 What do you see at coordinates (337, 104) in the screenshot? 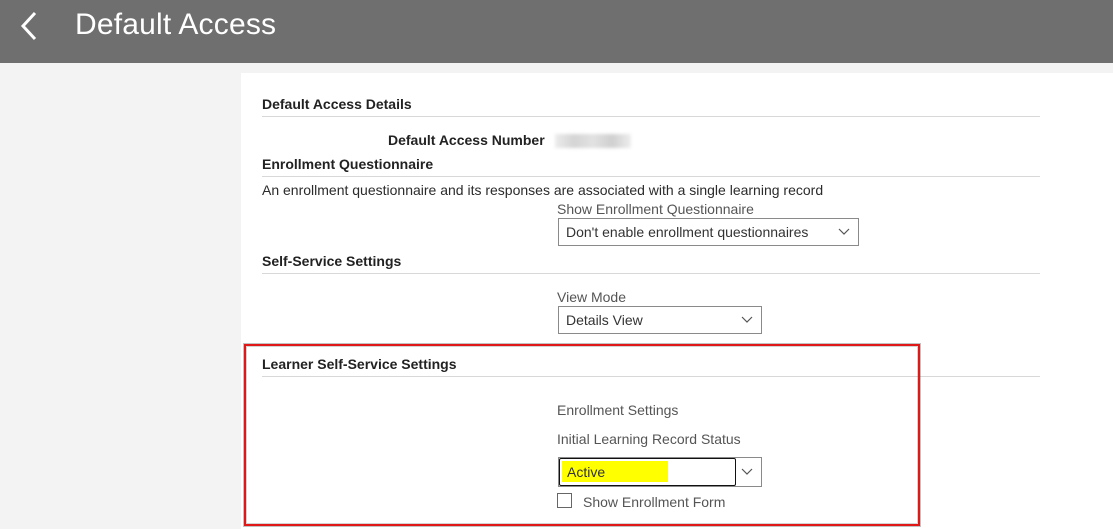
I see `section-title-default-access-details: Default Access Details` at bounding box center [337, 104].